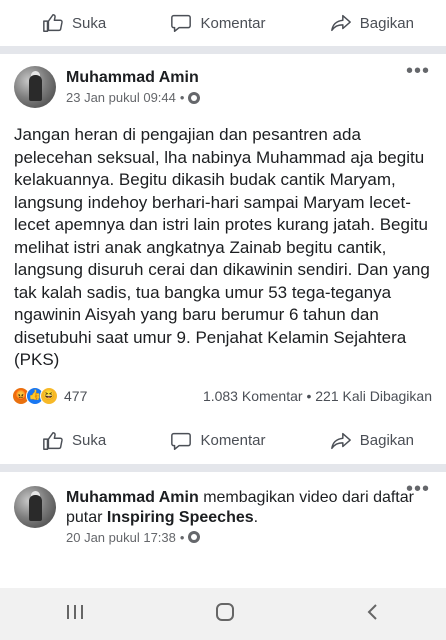 This screenshot has width=446, height=640. Describe the element at coordinates (253, 396) in the screenshot. I see `comment-count: 1.083 Komentar` at that location.